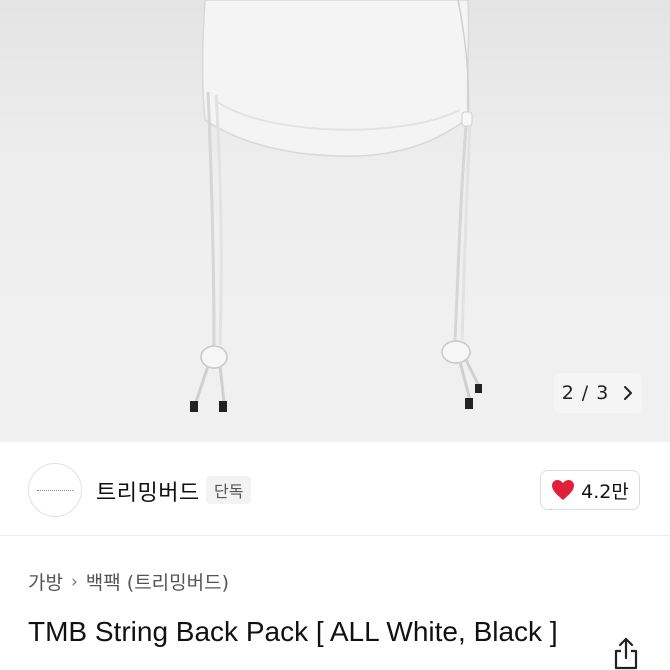 This screenshot has height=670, width=670. What do you see at coordinates (563, 490) in the screenshot?
I see `heart-icon` at bounding box center [563, 490].